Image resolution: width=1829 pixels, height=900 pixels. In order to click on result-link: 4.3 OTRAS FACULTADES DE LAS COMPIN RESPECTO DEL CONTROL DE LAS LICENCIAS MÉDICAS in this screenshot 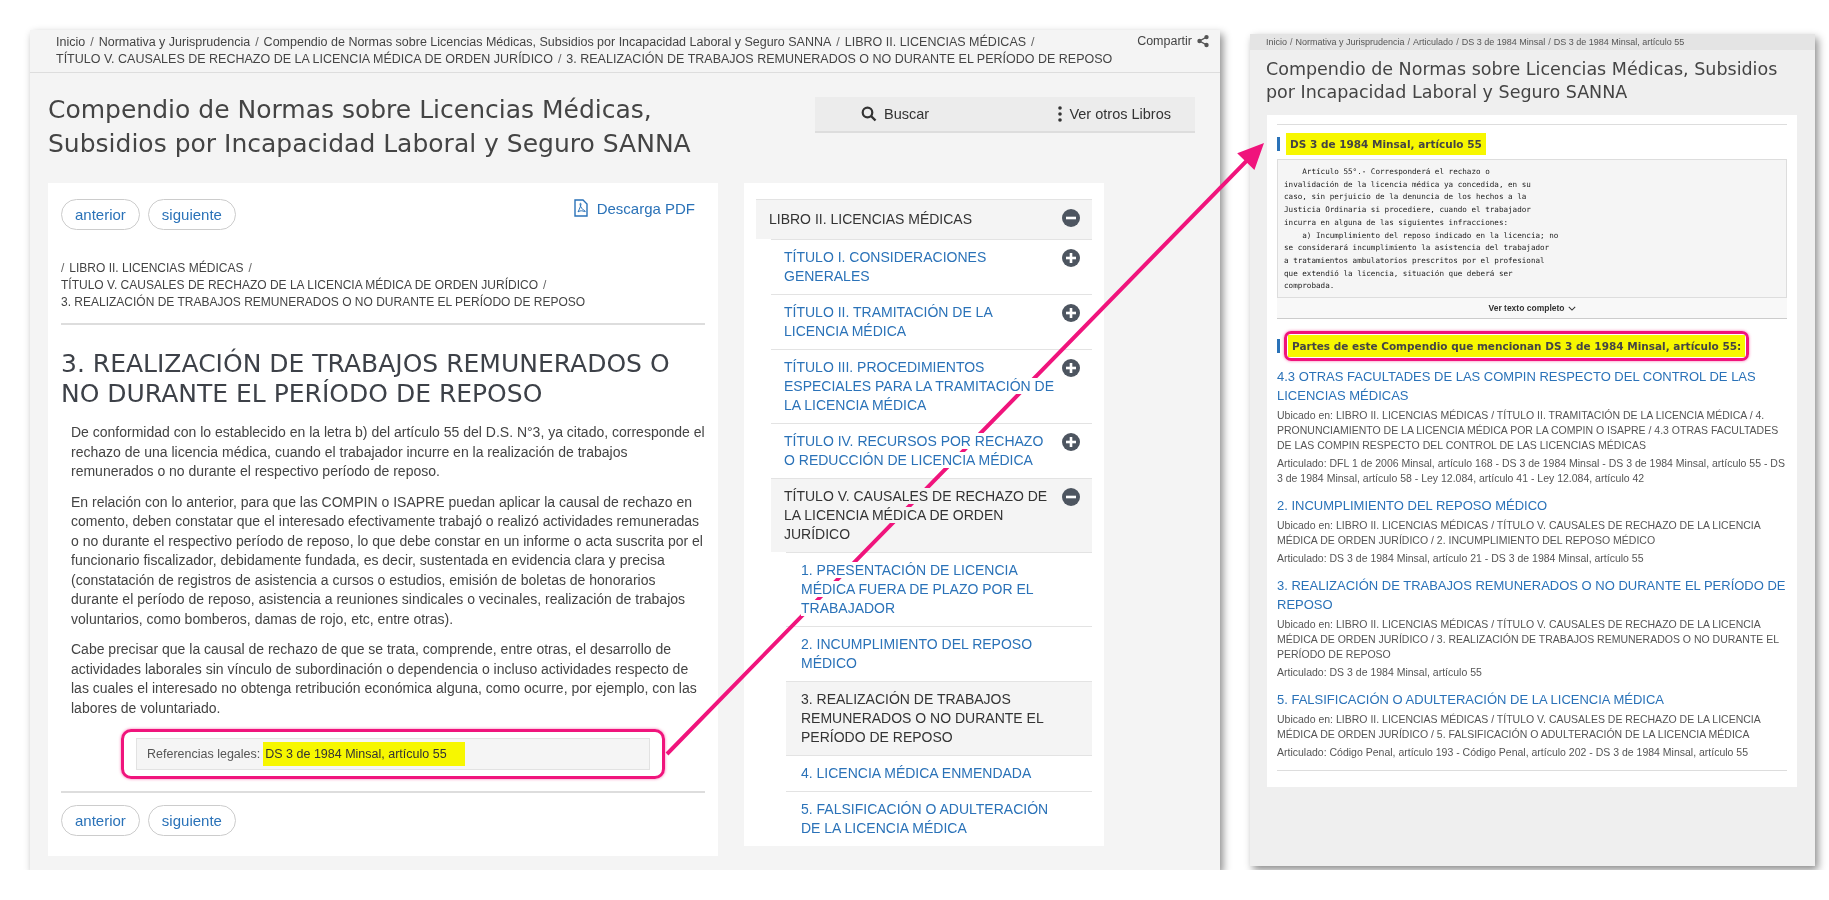, I will do `click(1532, 386)`.